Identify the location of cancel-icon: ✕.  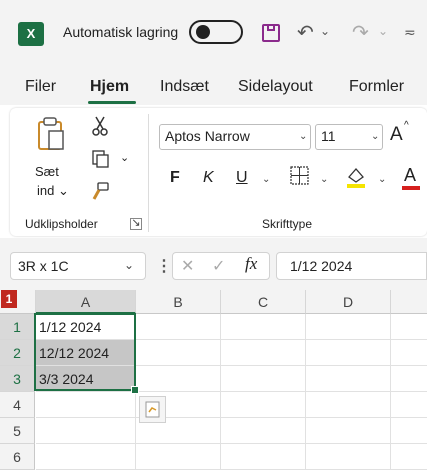
(187, 266).